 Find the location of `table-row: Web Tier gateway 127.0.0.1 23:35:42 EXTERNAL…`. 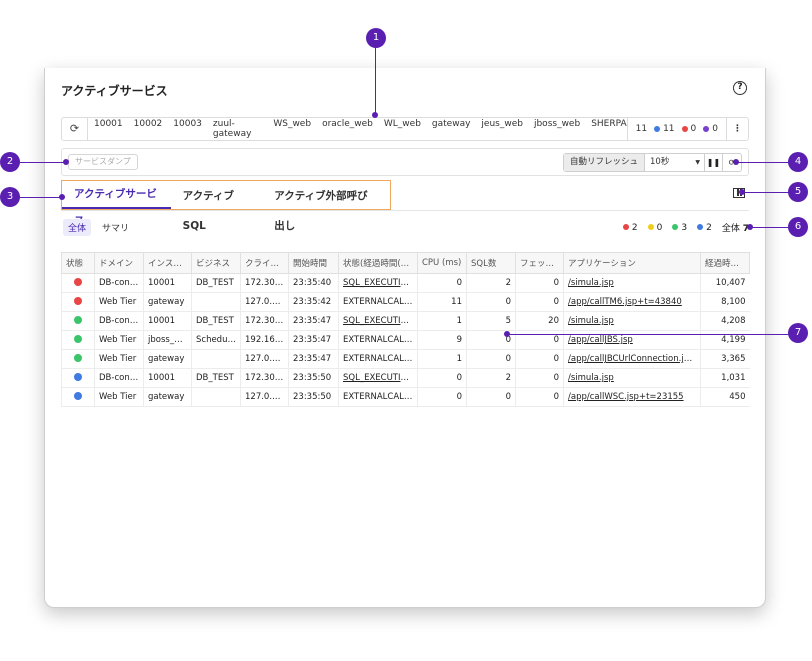

table-row: Web Tier gateway 127.0.0.1 23:35:42 EXTERNAL… is located at coordinates (405, 302).